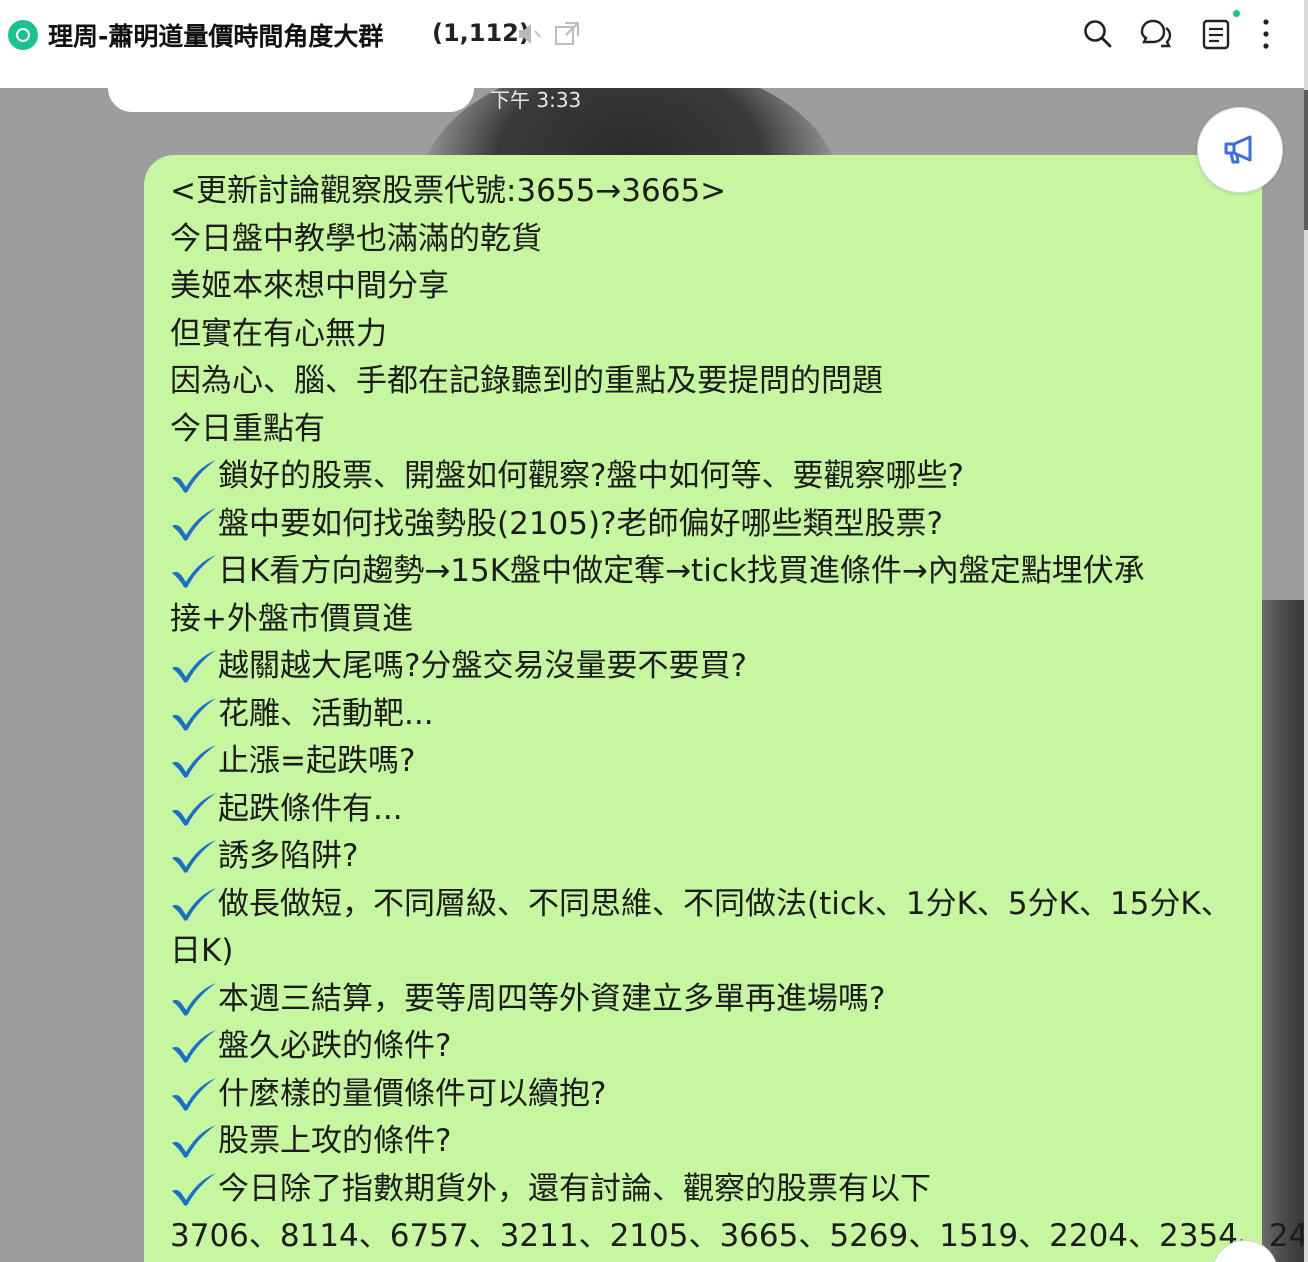  What do you see at coordinates (681, 571) in the screenshot?
I see `message-line-text: 日K看方向趨勢→15K盤中做定奪→tick找買進條件→內盤定點埋伏承` at bounding box center [681, 571].